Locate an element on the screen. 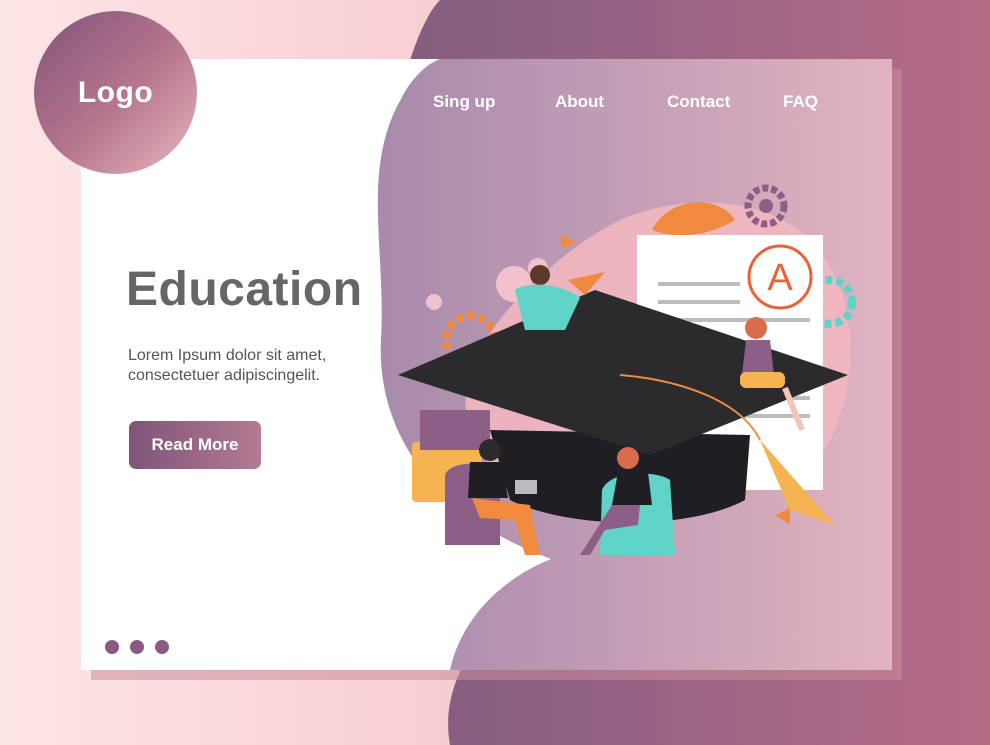 Image resolution: width=990 pixels, height=745 pixels. nav-contact: Contact is located at coordinates (698, 102).